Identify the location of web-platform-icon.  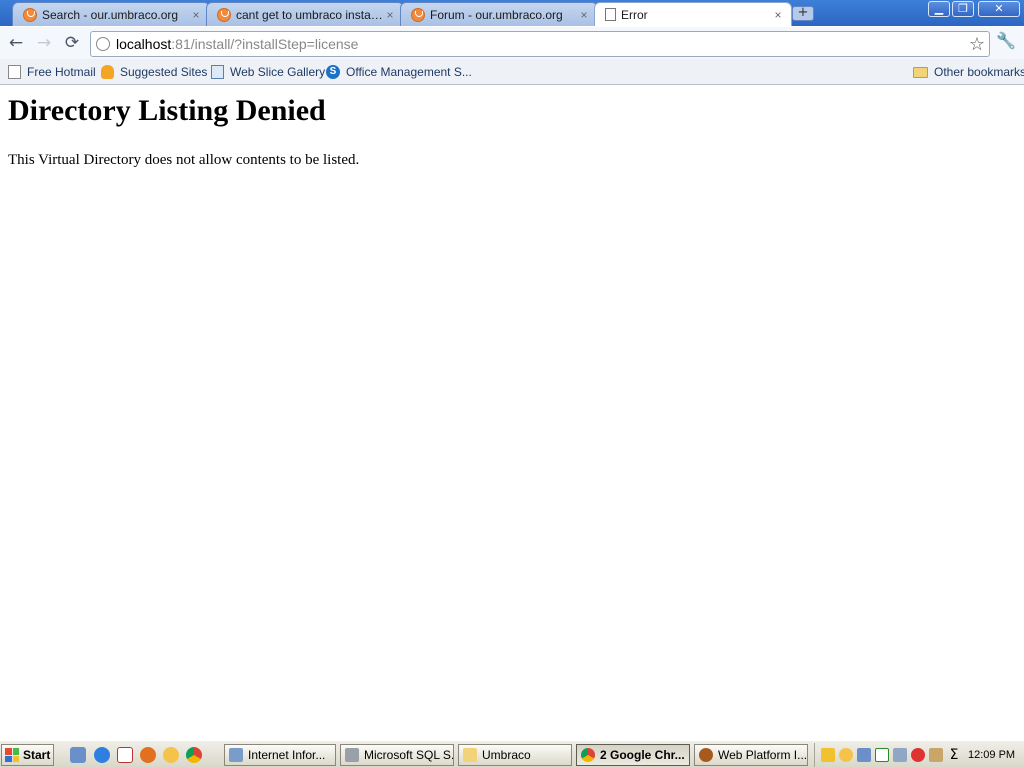
(706, 755).